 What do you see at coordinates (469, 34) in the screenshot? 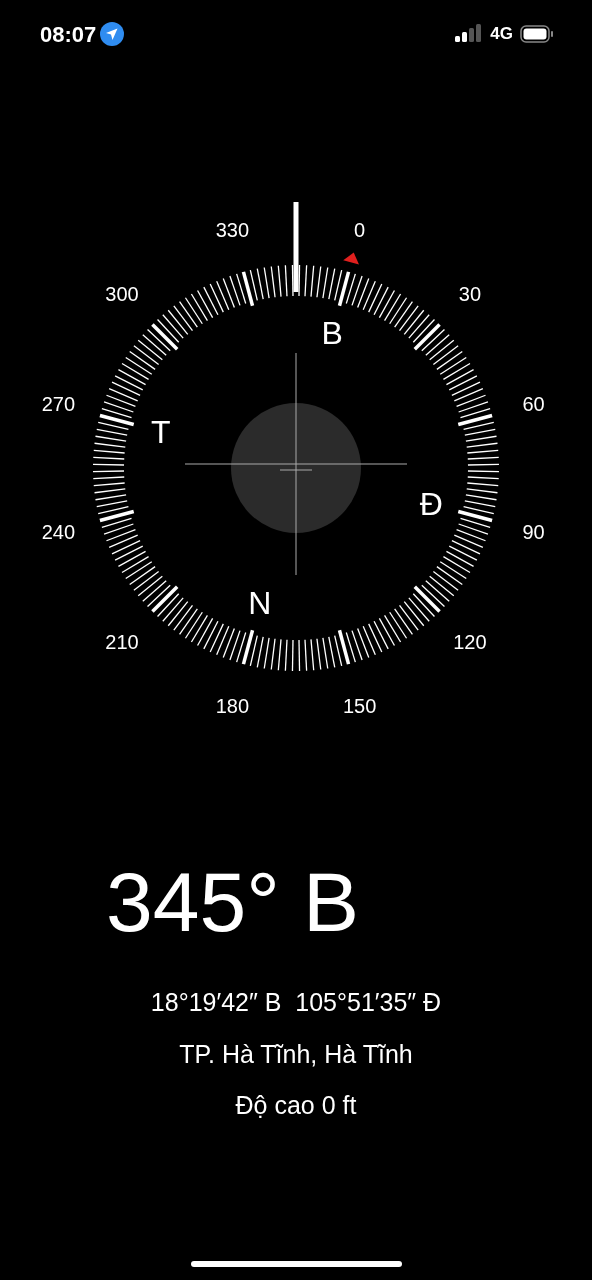
I see `signal-icon` at bounding box center [469, 34].